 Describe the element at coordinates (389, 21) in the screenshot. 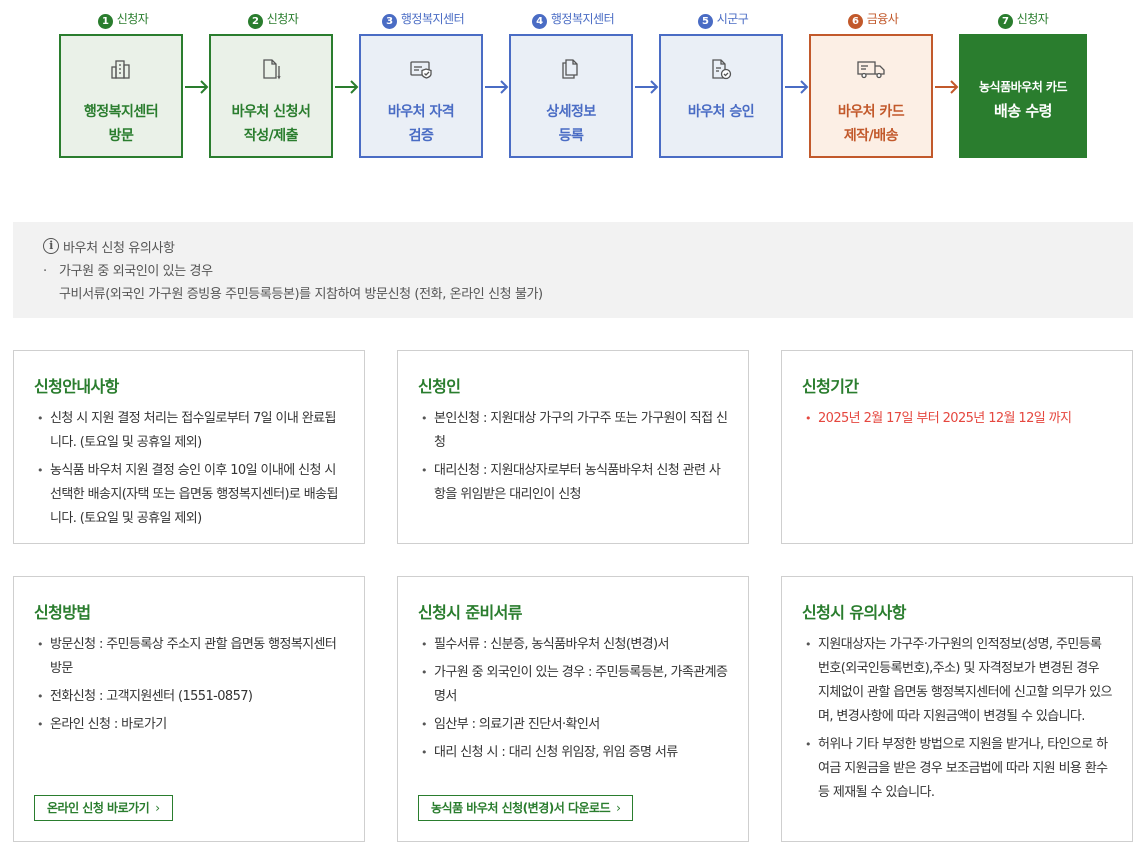

I see `step-number-badge: 3` at that location.